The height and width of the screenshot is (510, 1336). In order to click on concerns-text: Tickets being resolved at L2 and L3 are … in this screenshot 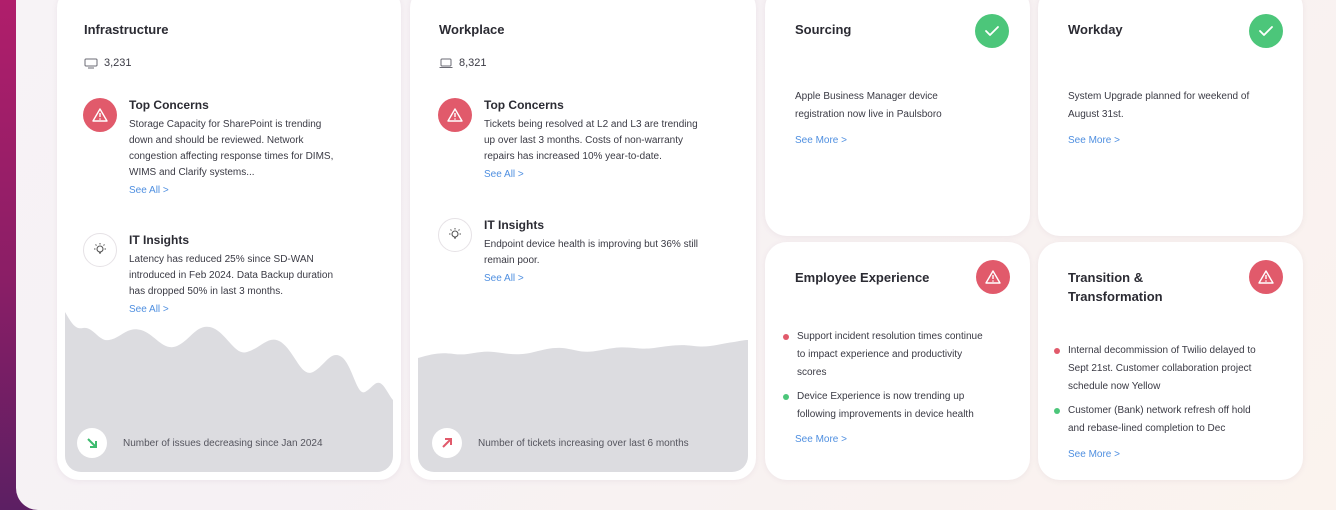, I will do `click(591, 140)`.